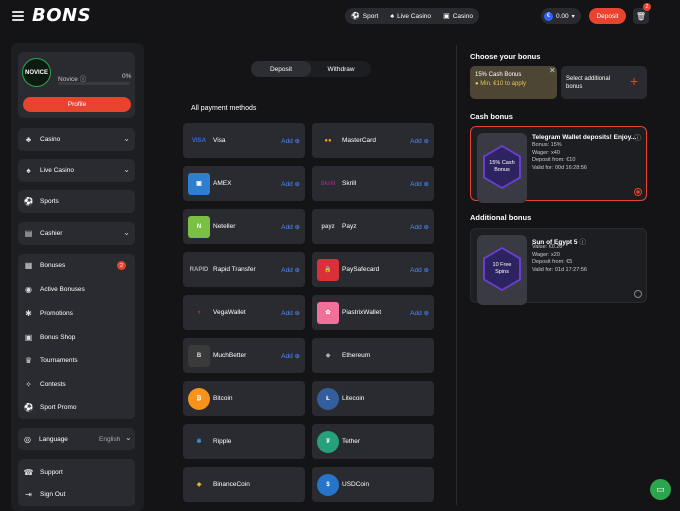 This screenshot has height=511, width=680. Describe the element at coordinates (222, 183) in the screenshot. I see `payment-method-label: AMEX` at that location.